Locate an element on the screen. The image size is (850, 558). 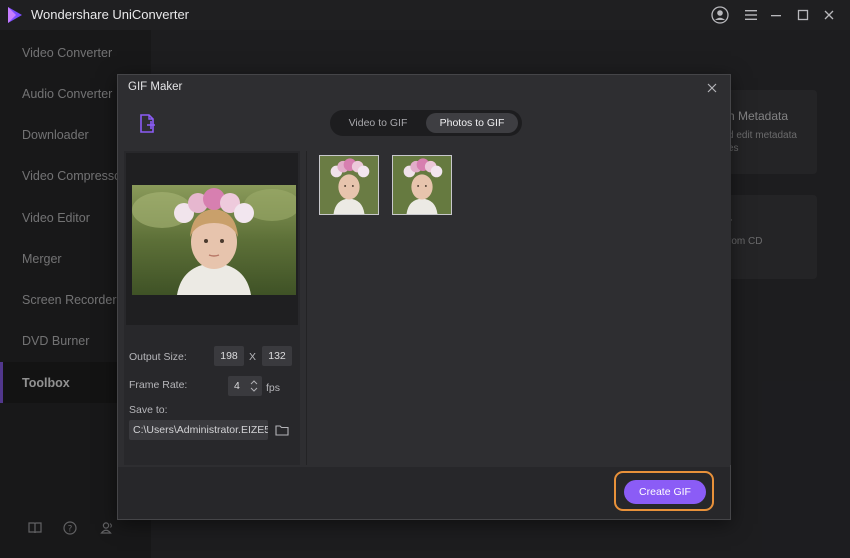
height-input: 132 is located at coordinates (277, 356).